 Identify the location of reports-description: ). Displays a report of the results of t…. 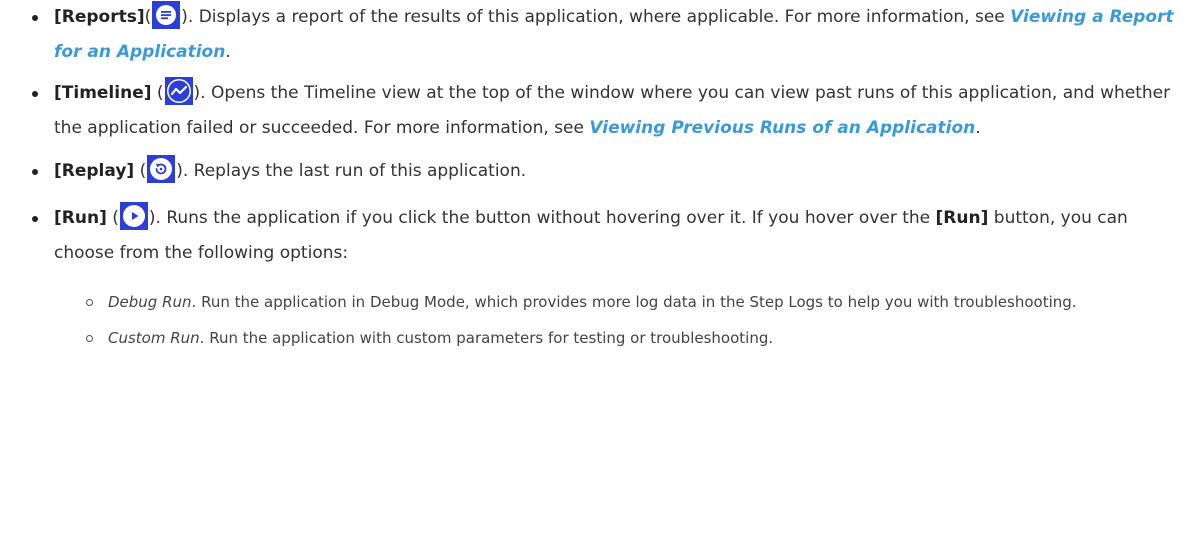
(596, 17).